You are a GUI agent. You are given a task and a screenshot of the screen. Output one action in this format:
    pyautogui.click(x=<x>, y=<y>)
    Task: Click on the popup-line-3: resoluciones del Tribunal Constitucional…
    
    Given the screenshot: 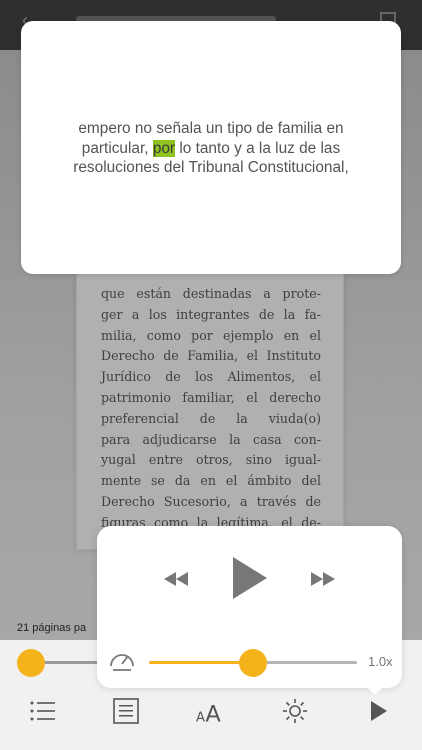 What is the action you would take?
    pyautogui.click(x=211, y=167)
    